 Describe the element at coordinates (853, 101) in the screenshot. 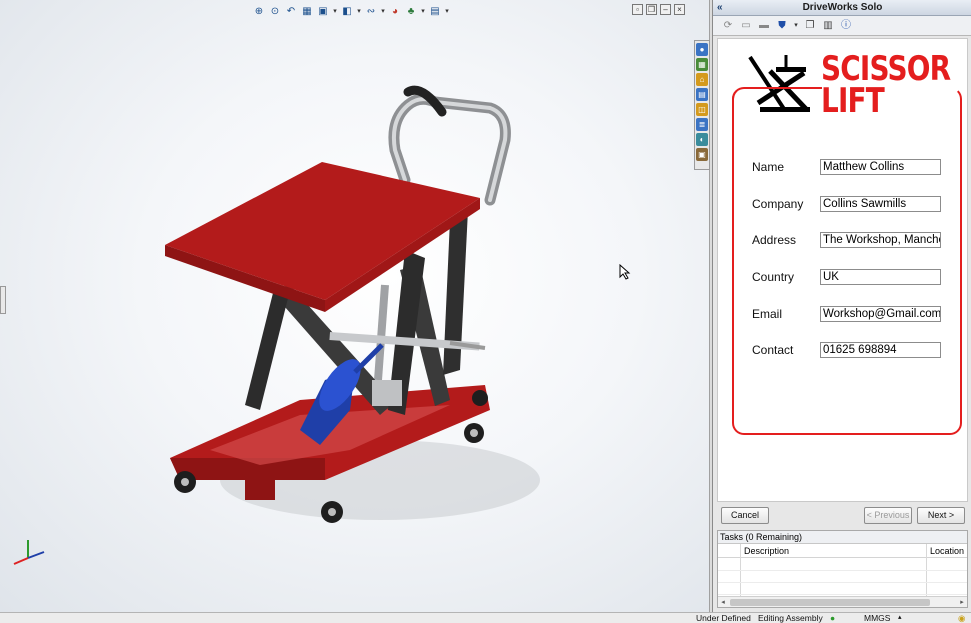

I see `logo-line-2: LIFT` at that location.